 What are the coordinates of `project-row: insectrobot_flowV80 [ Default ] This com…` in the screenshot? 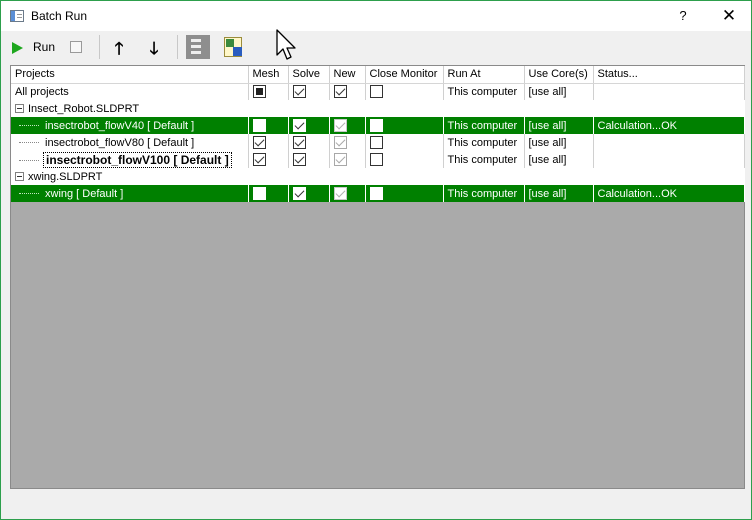 It's located at (378, 142).